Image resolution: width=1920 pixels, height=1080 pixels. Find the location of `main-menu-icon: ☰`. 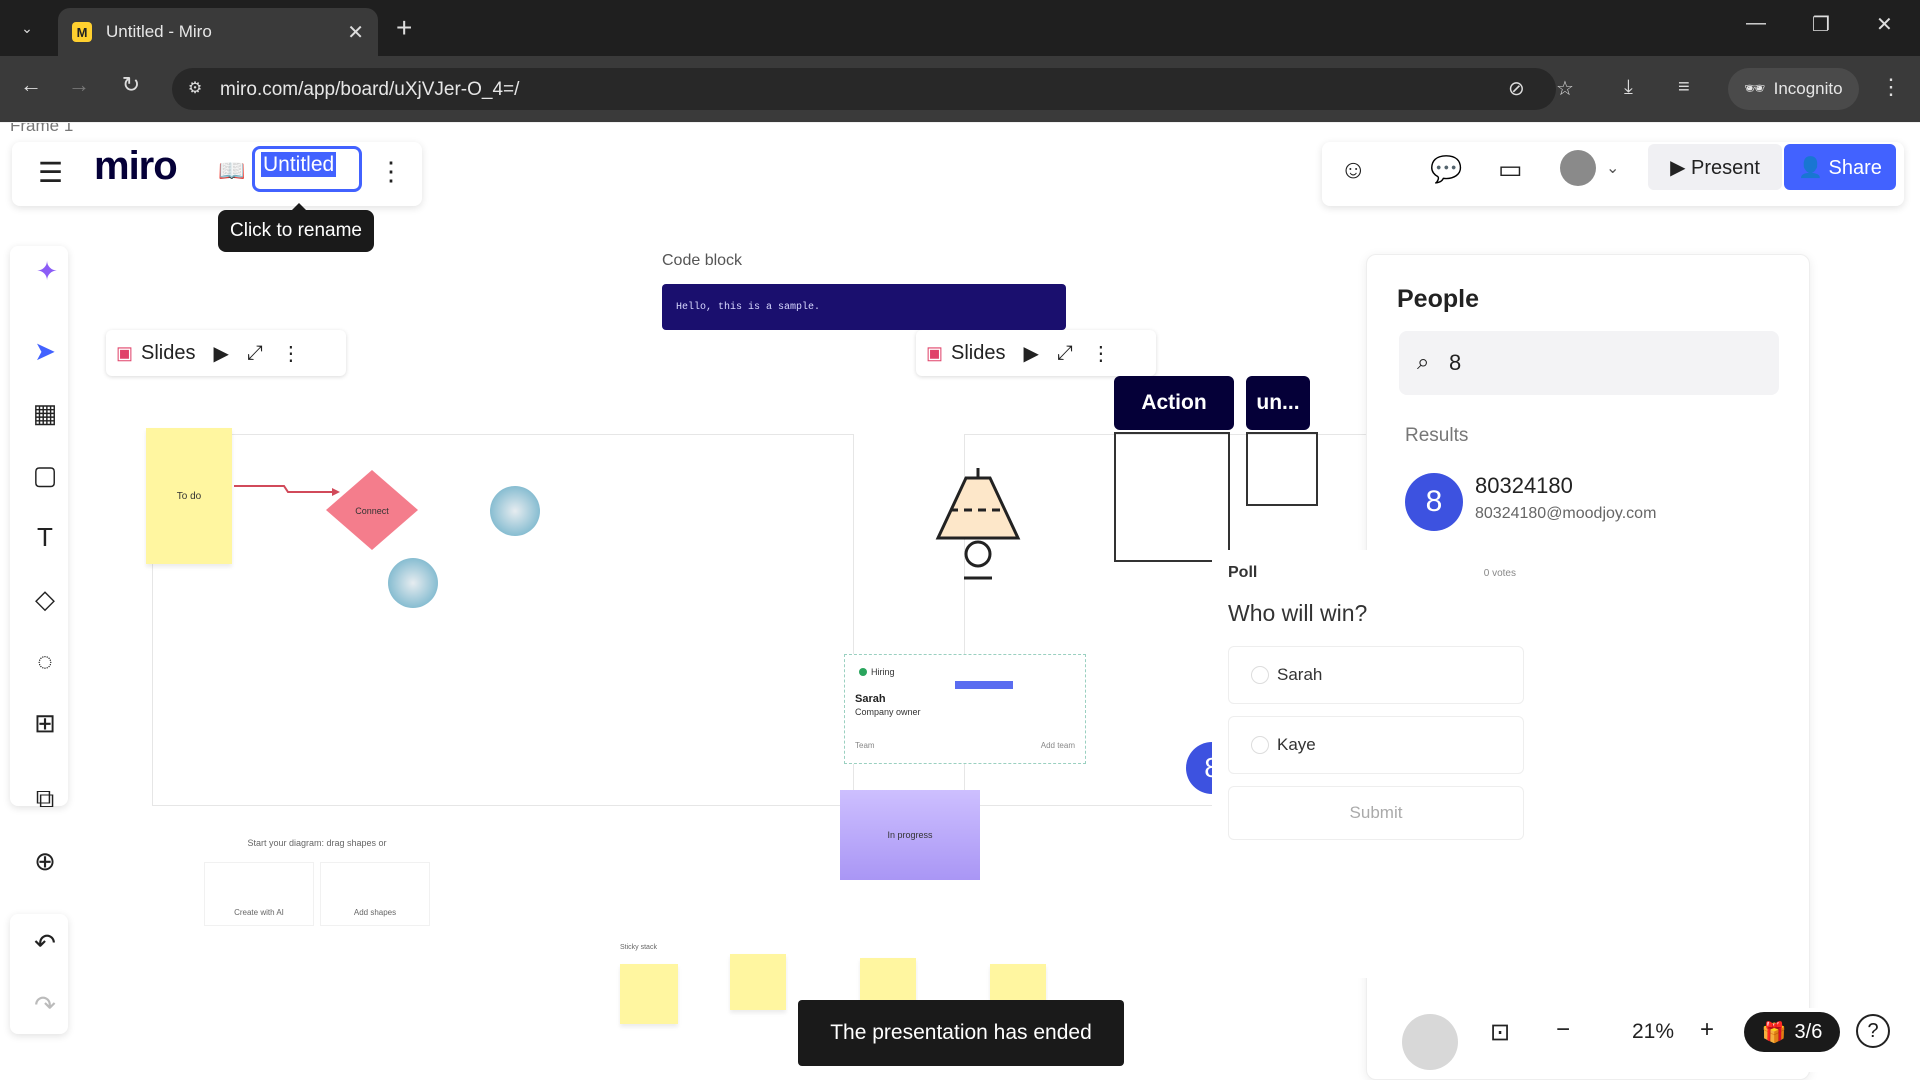

main-menu-icon: ☰ is located at coordinates (50, 172).